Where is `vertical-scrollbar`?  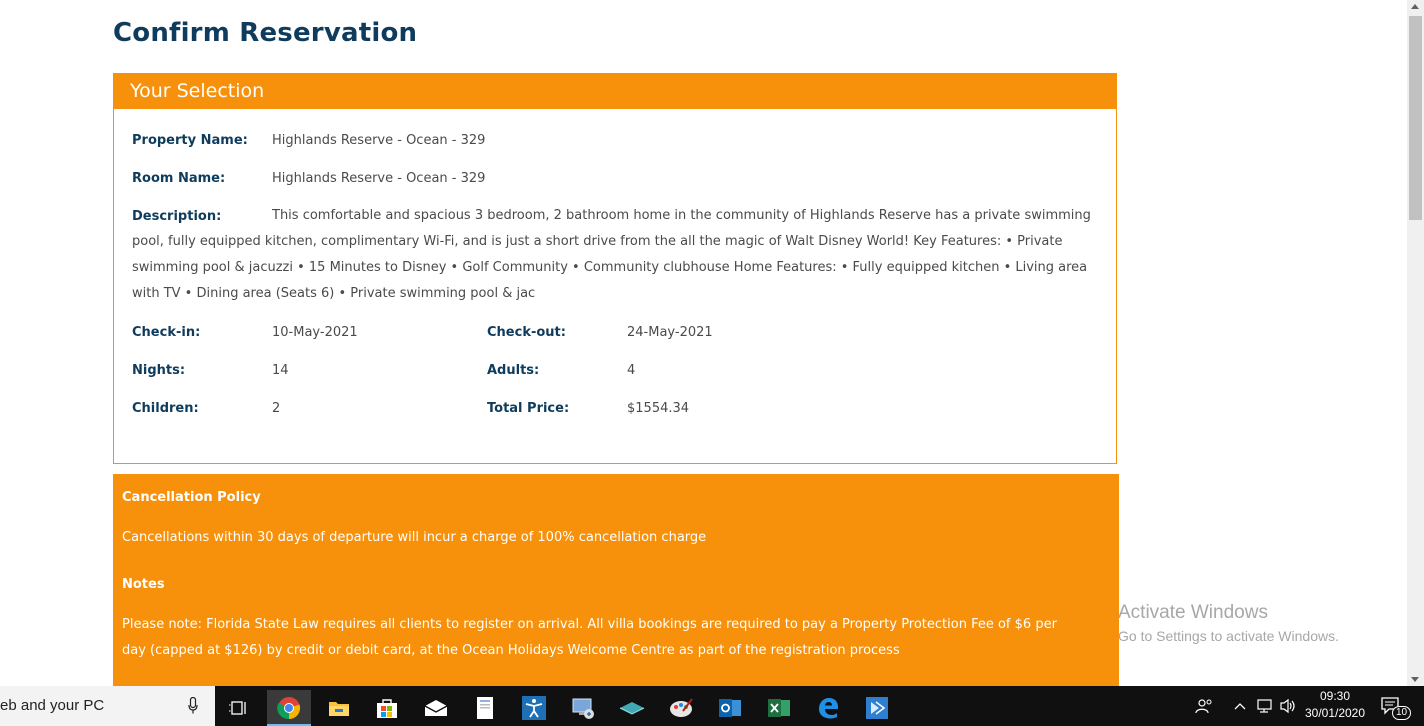 vertical-scrollbar is located at coordinates (1415, 343).